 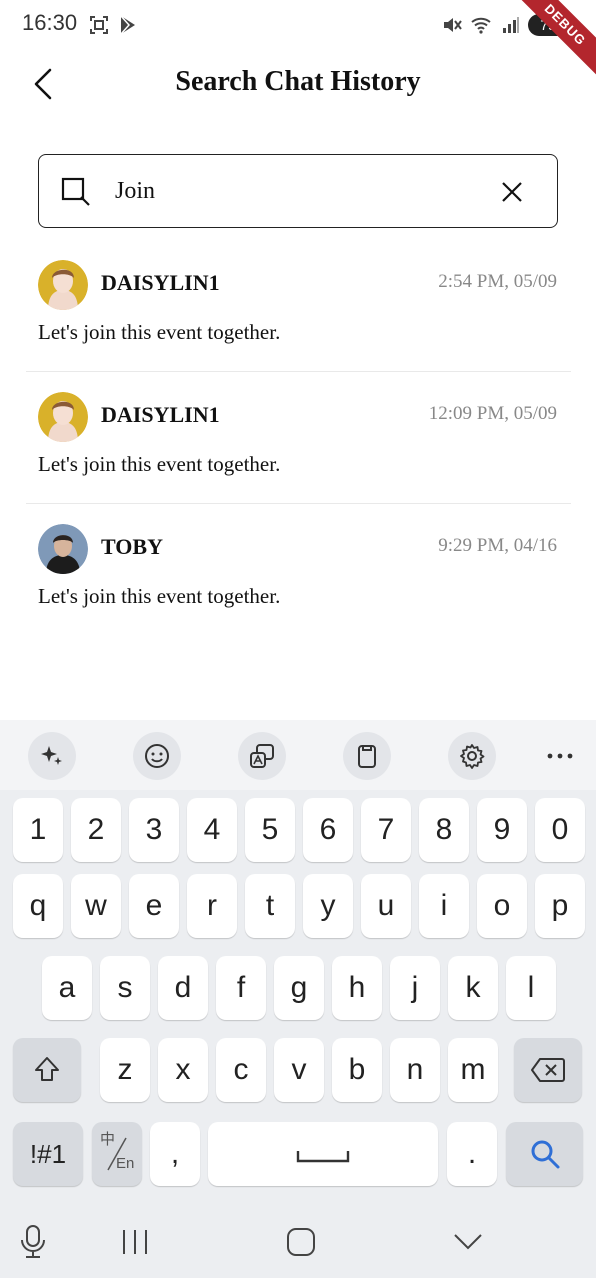 I want to click on key-t: t, so click(x=270, y=906).